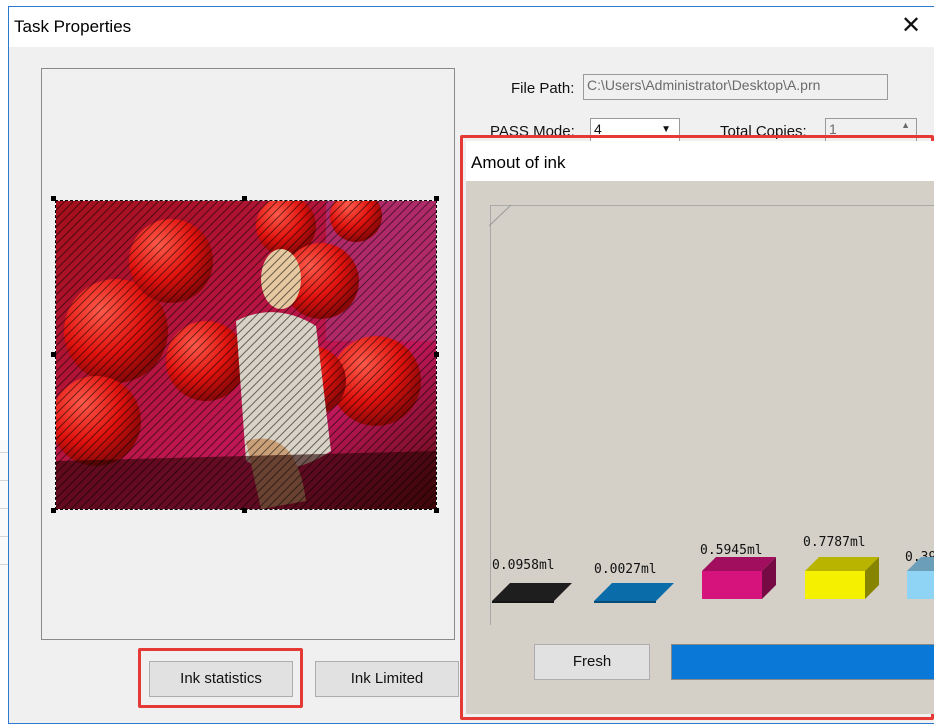  Describe the element at coordinates (911, 25) in the screenshot. I see `close-icon: ✕` at that location.